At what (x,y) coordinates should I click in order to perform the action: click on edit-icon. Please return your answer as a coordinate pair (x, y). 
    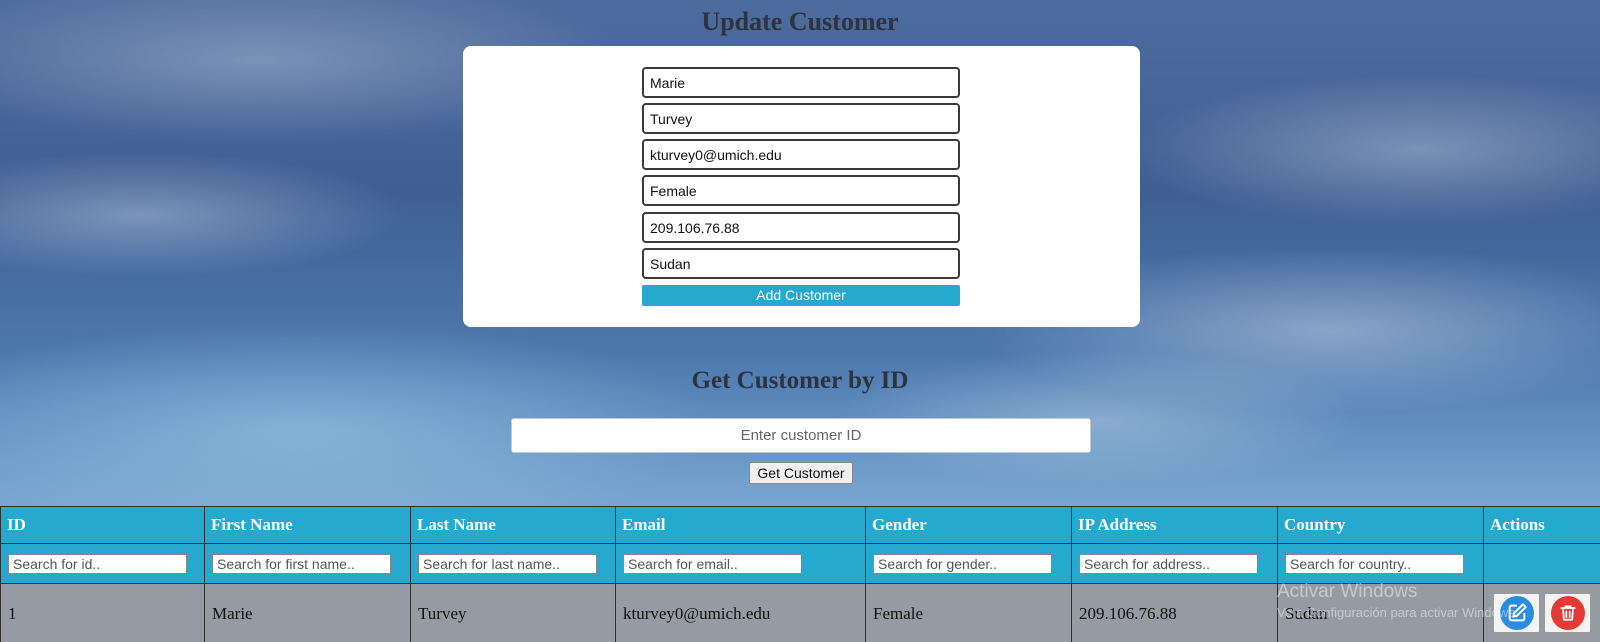
    Looking at the image, I should click on (1516, 613).